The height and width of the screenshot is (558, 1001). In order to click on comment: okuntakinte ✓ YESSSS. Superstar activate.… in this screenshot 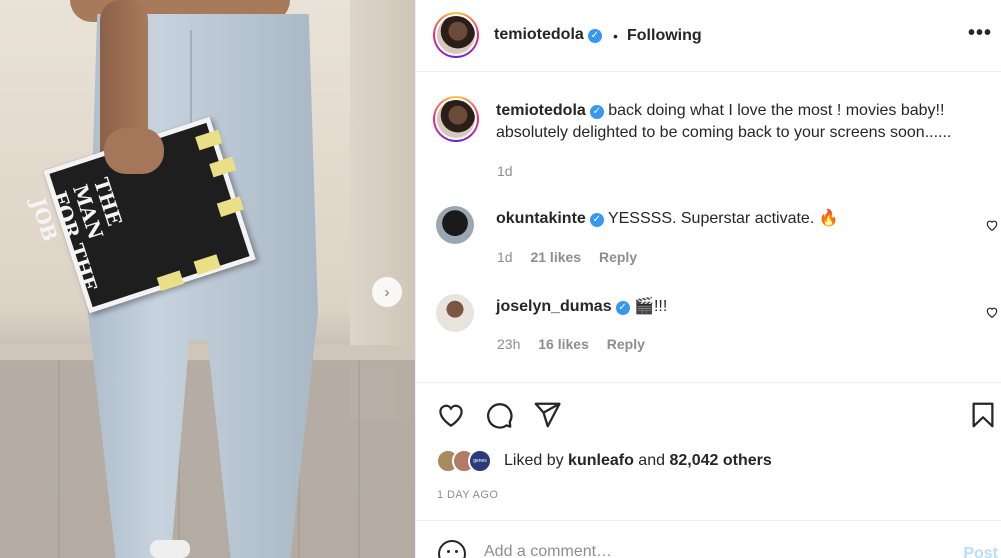, I will do `click(667, 219)`.